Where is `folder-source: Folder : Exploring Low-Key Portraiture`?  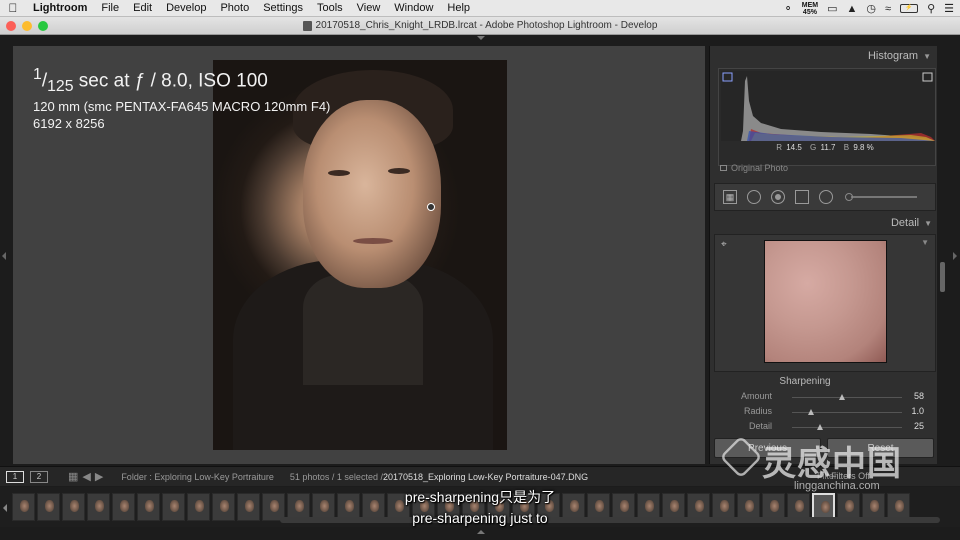
folder-source: Folder : Exploring Low-Key Portraiture is located at coordinates (197, 477).